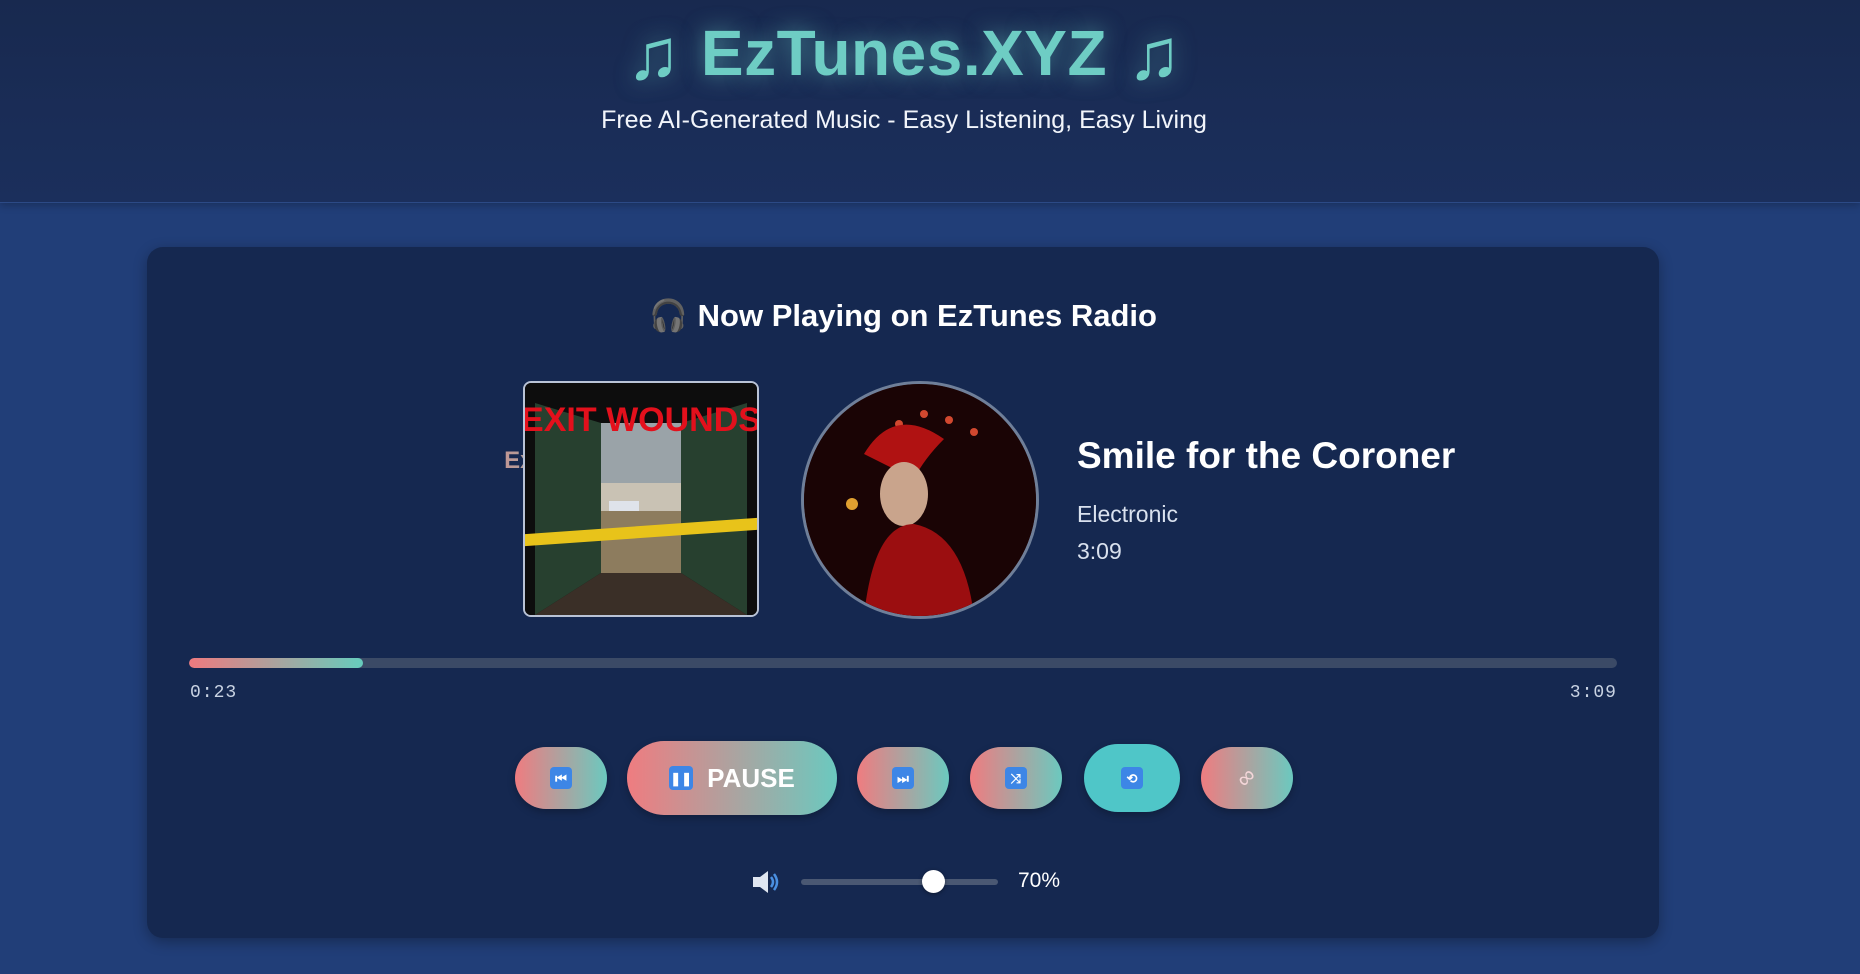 Image resolution: width=1860 pixels, height=974 pixels. I want to click on track-title: Smile for the Coroner, so click(1266, 455).